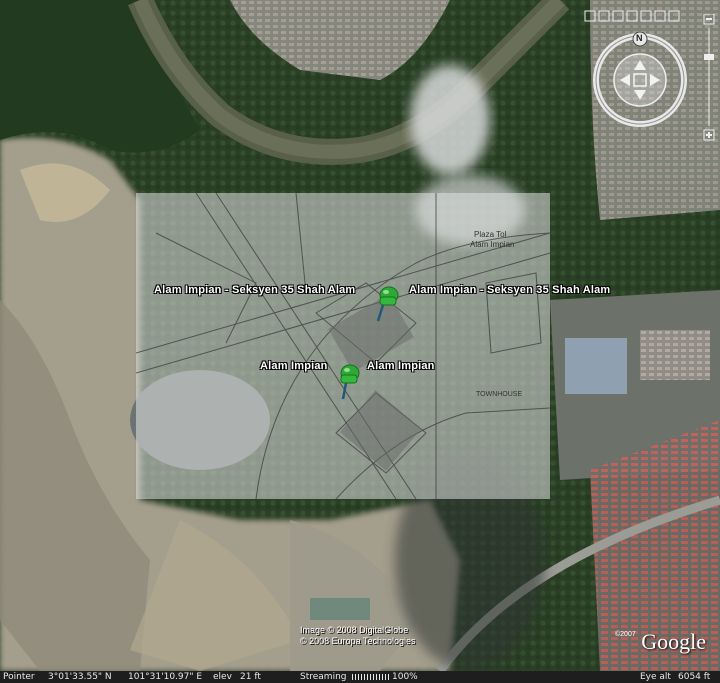 This screenshot has height=683, width=720. I want to click on streaming-progress-bar, so click(371, 677).